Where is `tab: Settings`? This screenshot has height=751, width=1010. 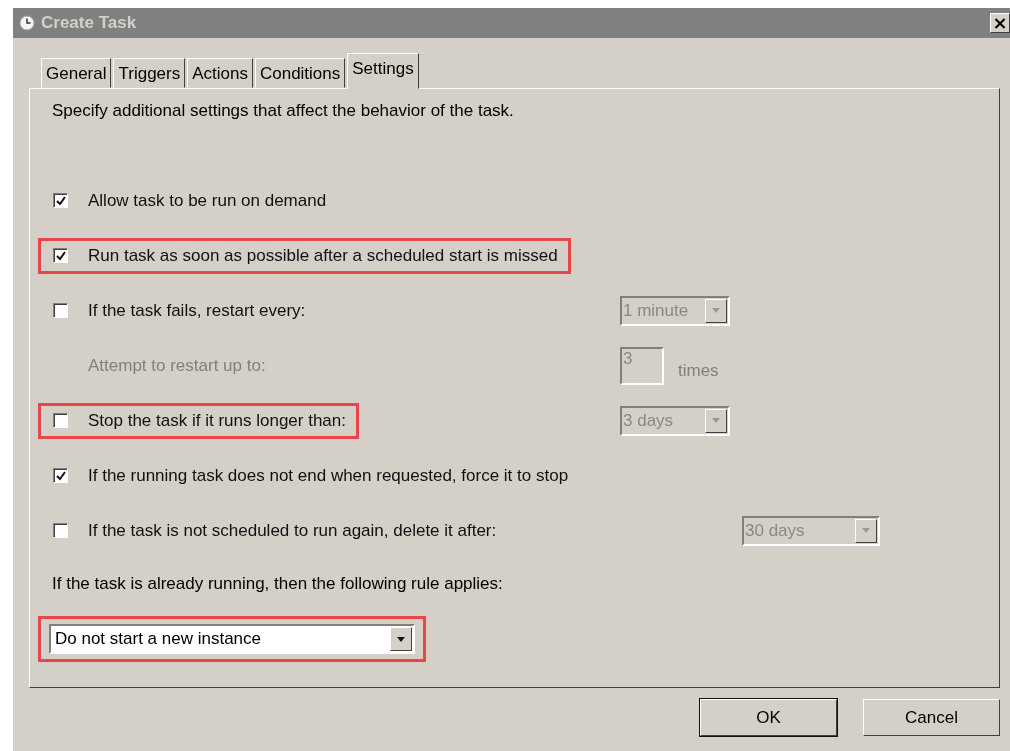 tab: Settings is located at coordinates (383, 71).